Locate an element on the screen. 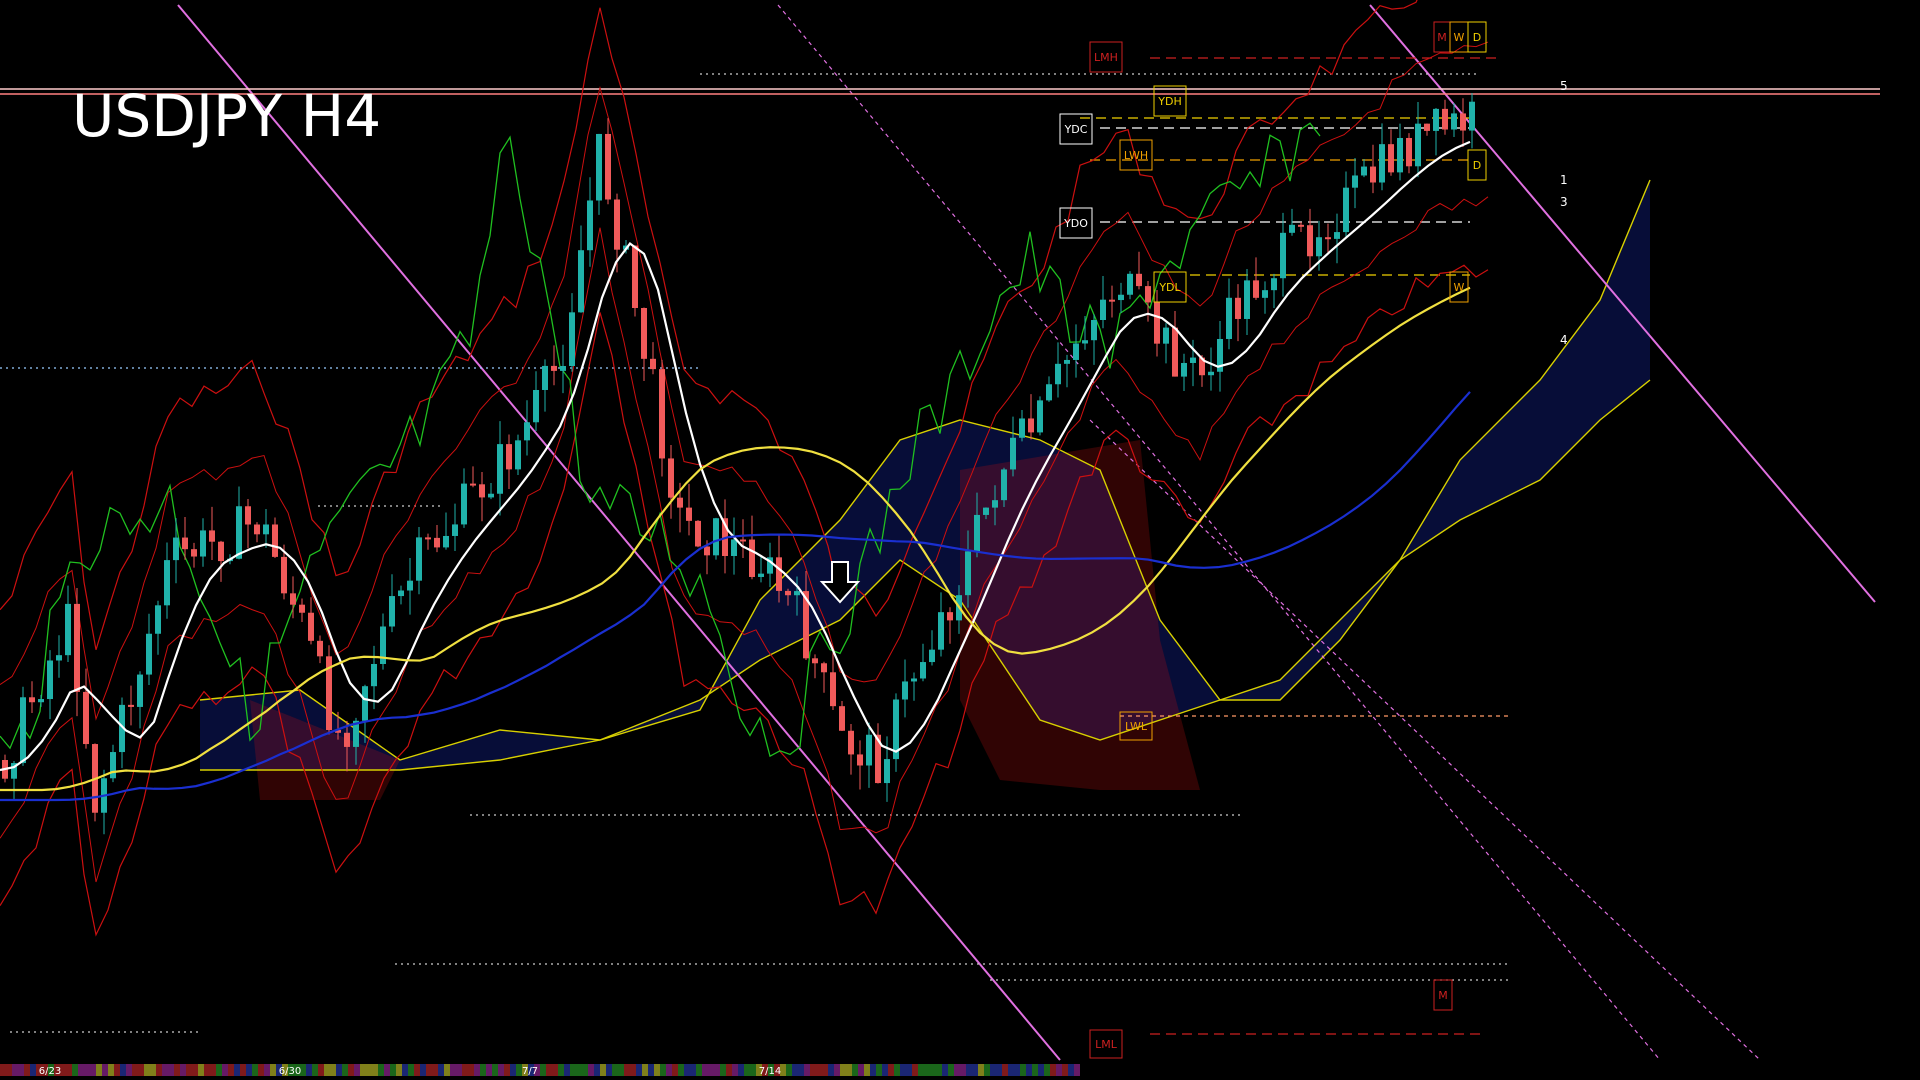 The height and width of the screenshot is (1080, 1920). x-tick-label: 7/7 is located at coordinates (530, 1071).